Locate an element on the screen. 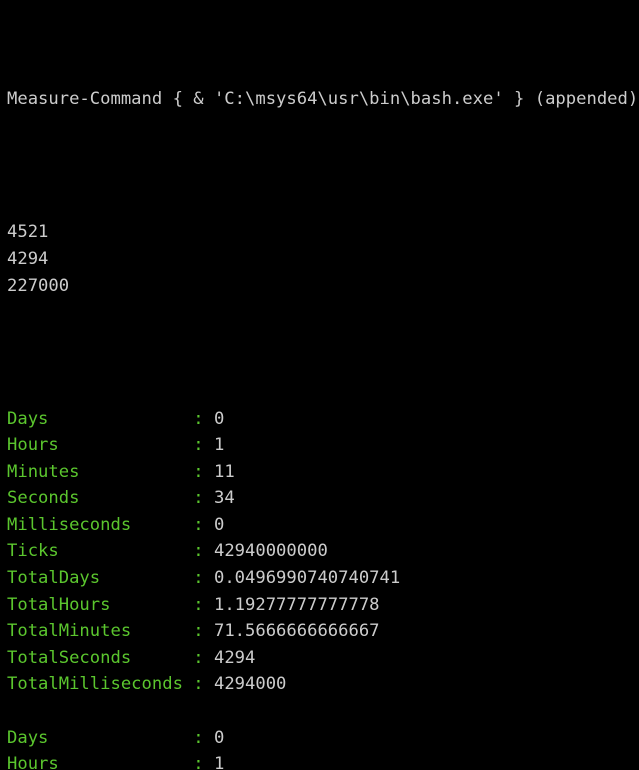 The height and width of the screenshot is (770, 639). timespan-row-value: 0.0496990740740741 is located at coordinates (307, 578).